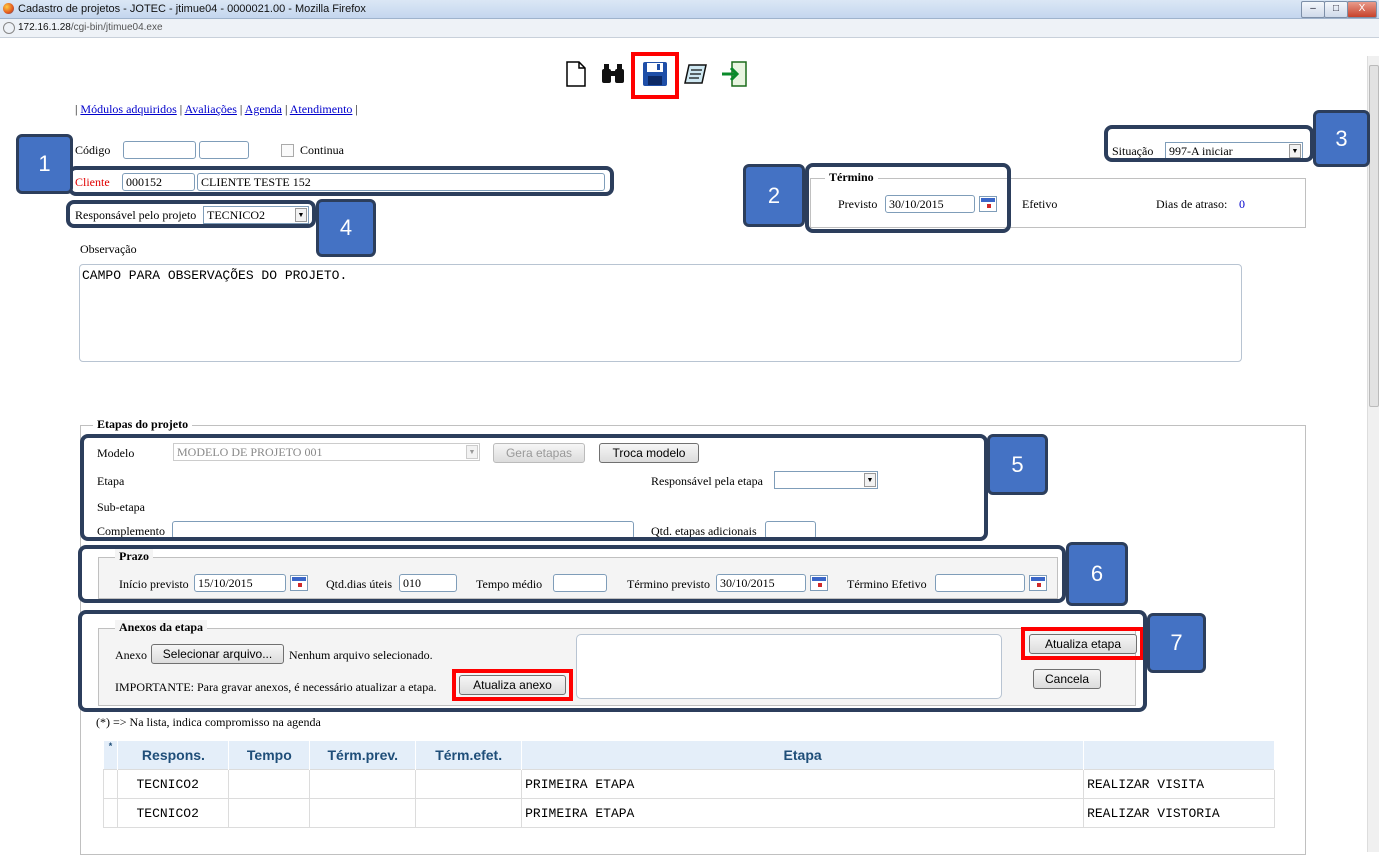  Describe the element at coordinates (111, 755) in the screenshot. I see `col-header-agenda: *` at that location.